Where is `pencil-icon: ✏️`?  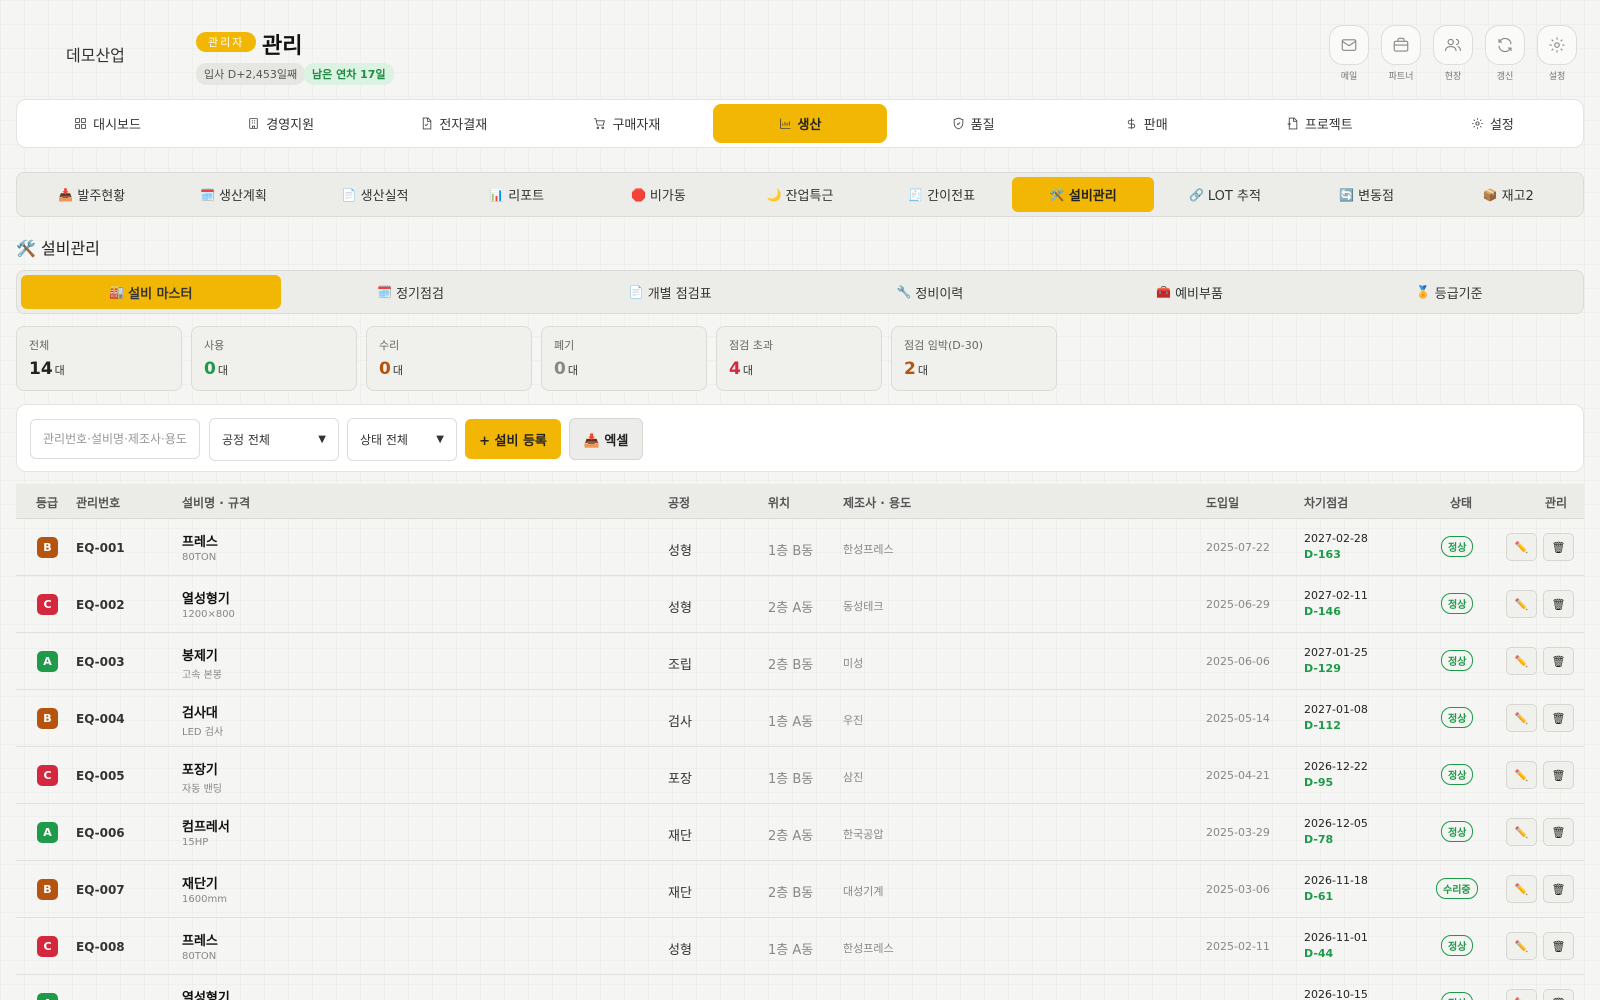
pencil-icon: ✏️ is located at coordinates (1521, 832).